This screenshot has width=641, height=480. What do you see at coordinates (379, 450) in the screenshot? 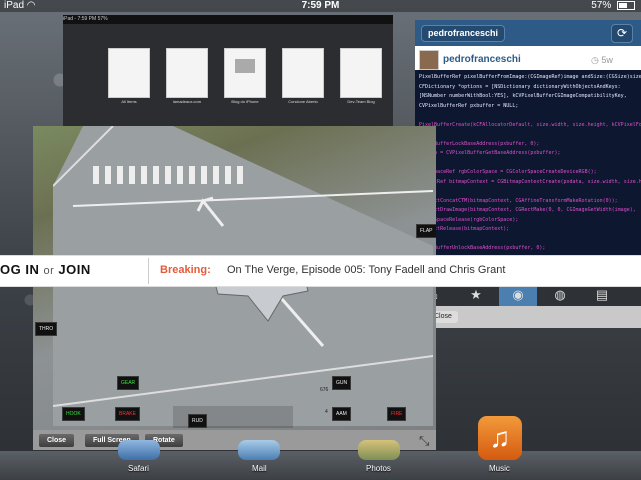
I see `photos-app-icon` at bounding box center [379, 450].